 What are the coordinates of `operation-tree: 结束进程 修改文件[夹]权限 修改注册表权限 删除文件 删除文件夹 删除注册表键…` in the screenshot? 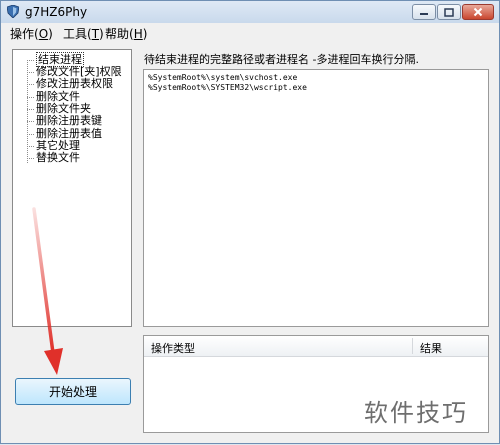 It's located at (72, 188).